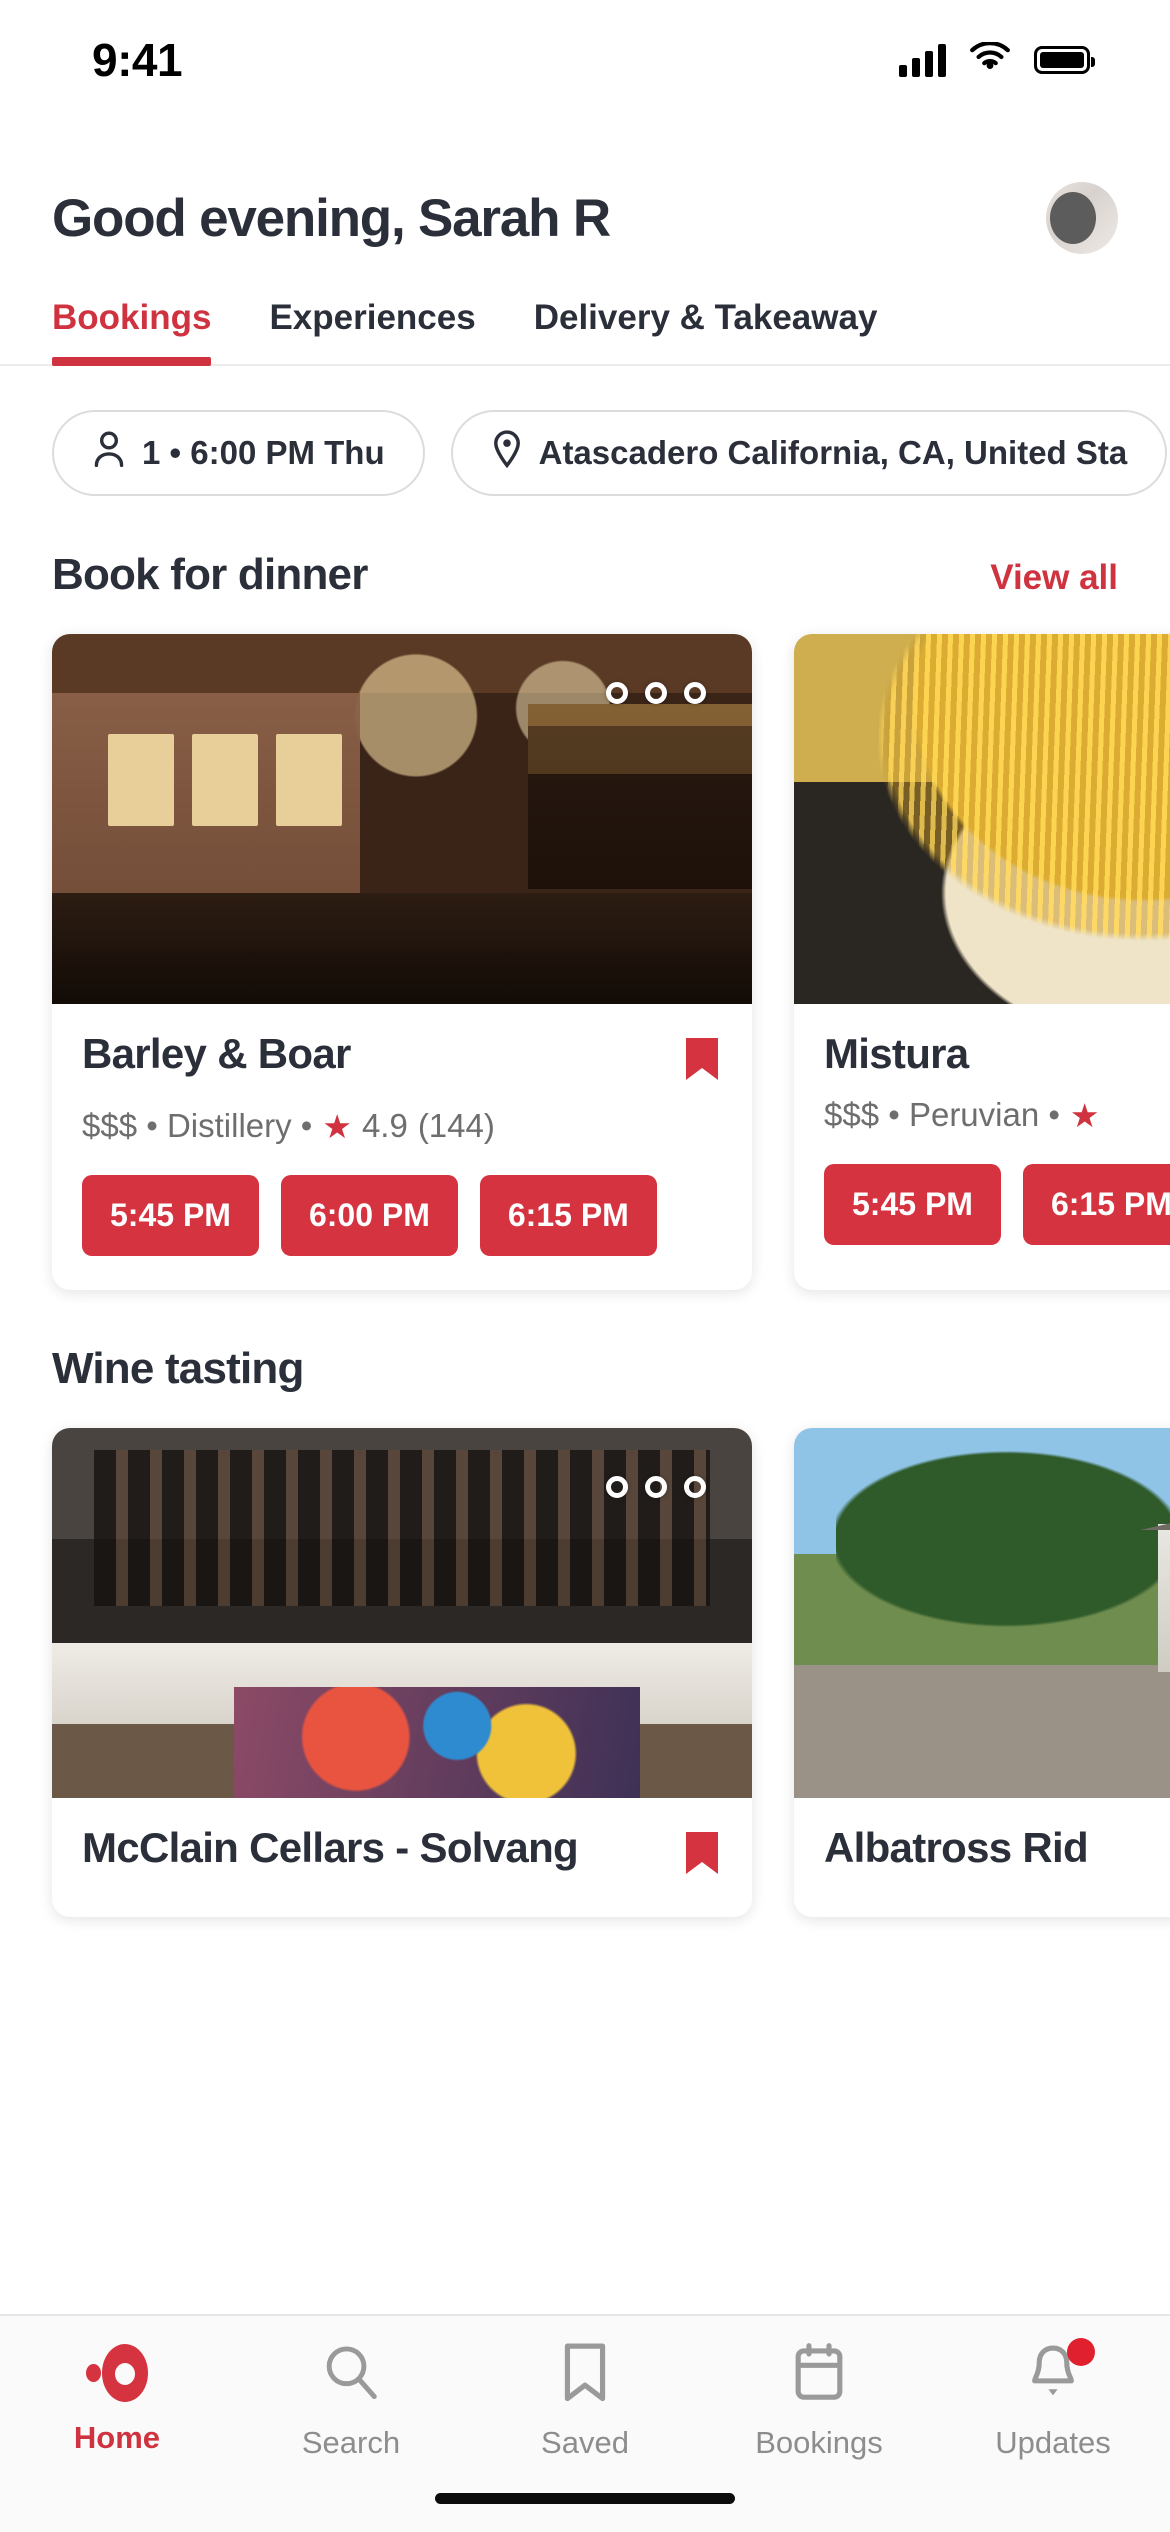  What do you see at coordinates (990, 59) in the screenshot?
I see `wifi-icon` at bounding box center [990, 59].